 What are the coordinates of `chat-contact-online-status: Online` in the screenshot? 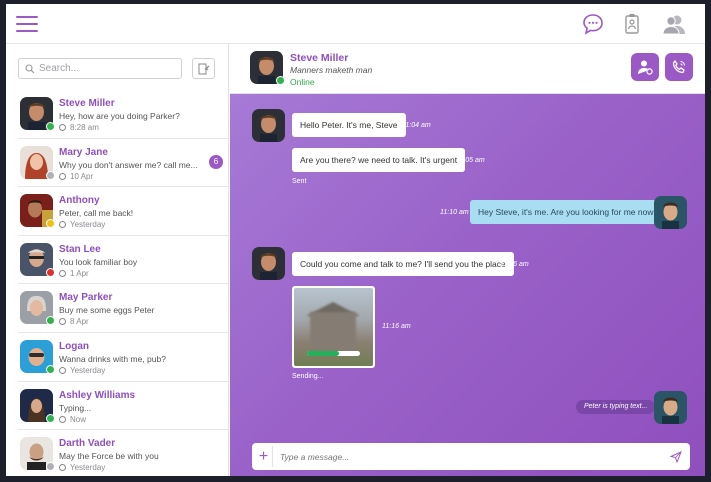 It's located at (302, 82).